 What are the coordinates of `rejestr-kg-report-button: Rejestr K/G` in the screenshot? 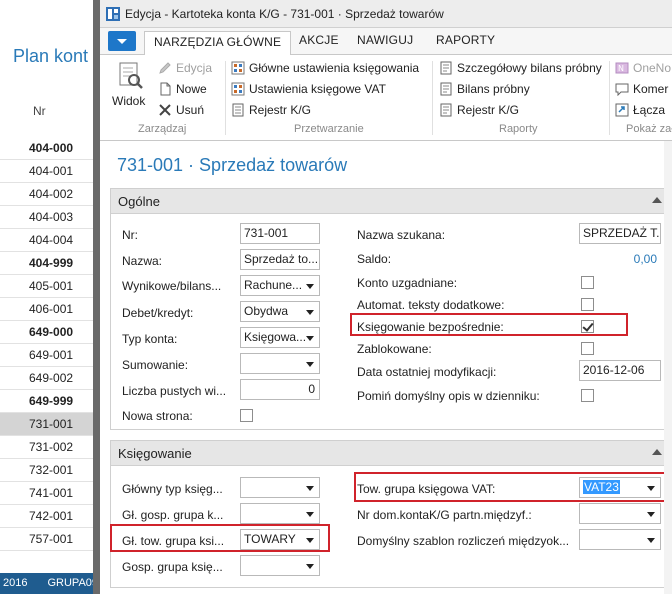 It's located at (479, 110).